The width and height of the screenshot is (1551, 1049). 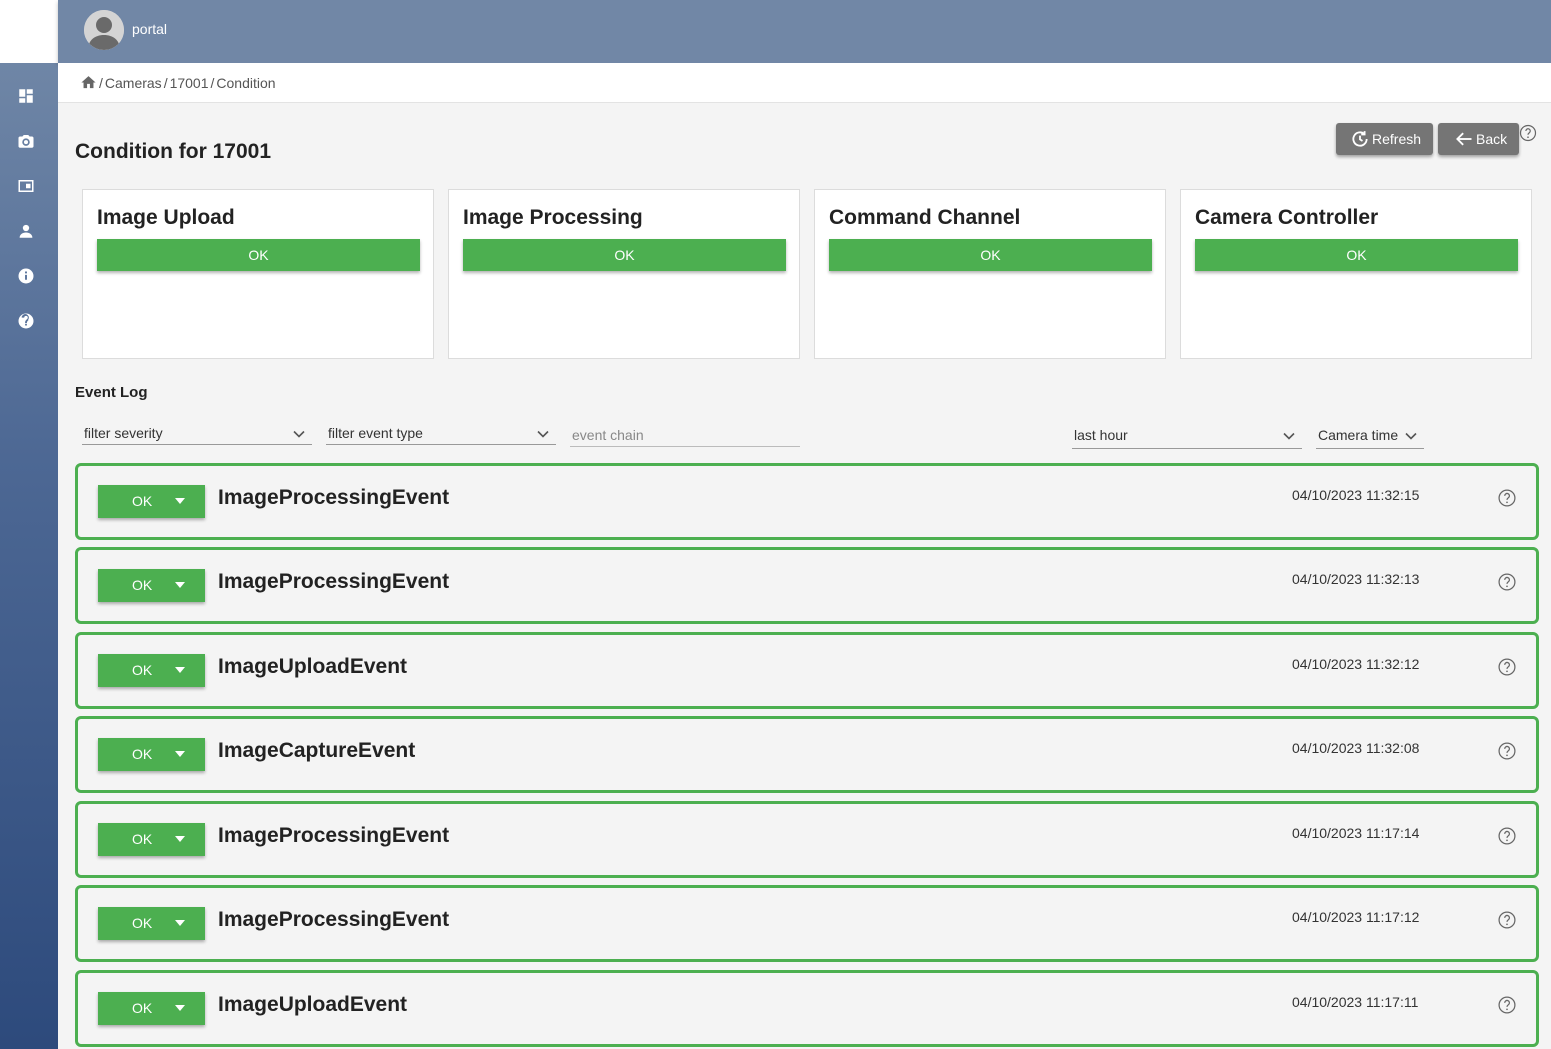 I want to click on event-timestamp: 04/10/2023 11:17:11, so click(x=1355, y=1002).